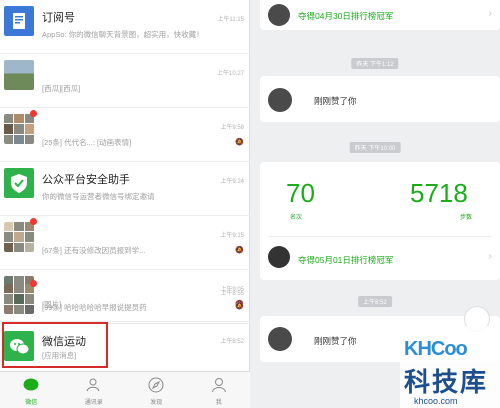 The height and width of the screenshot is (408, 500). Describe the element at coordinates (98, 196) in the screenshot. I see `chat-preview: 你的微信号运营者微信号绑定邀请` at that location.